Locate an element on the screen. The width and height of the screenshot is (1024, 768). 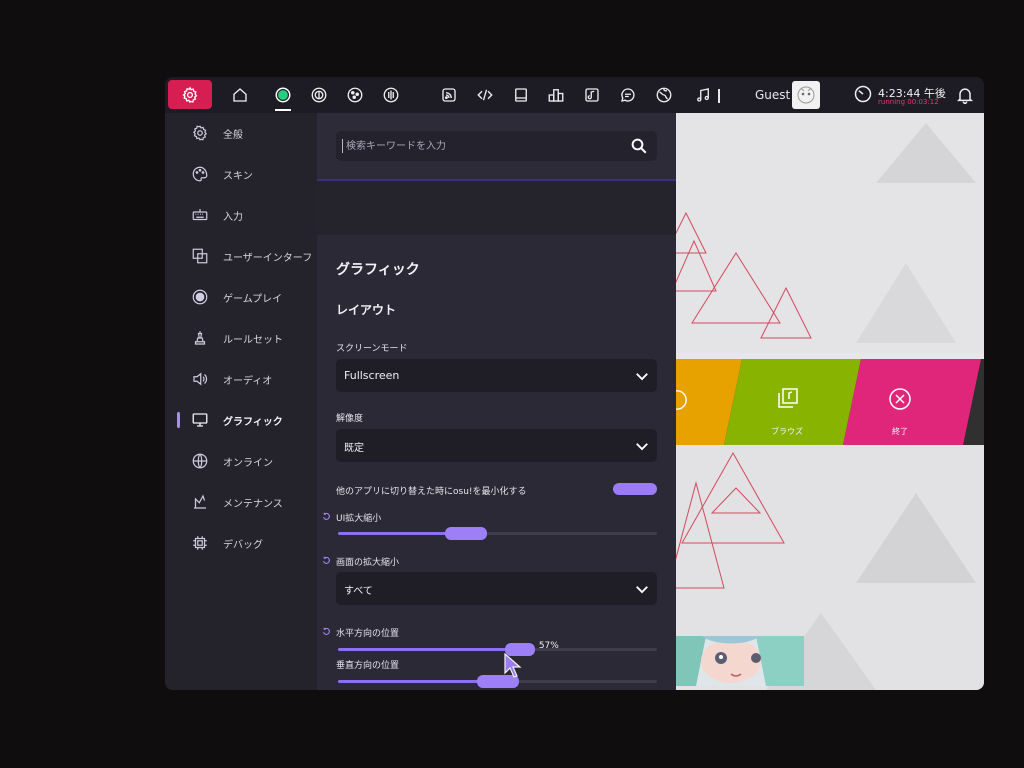
music-icon is located at coordinates (703, 95).